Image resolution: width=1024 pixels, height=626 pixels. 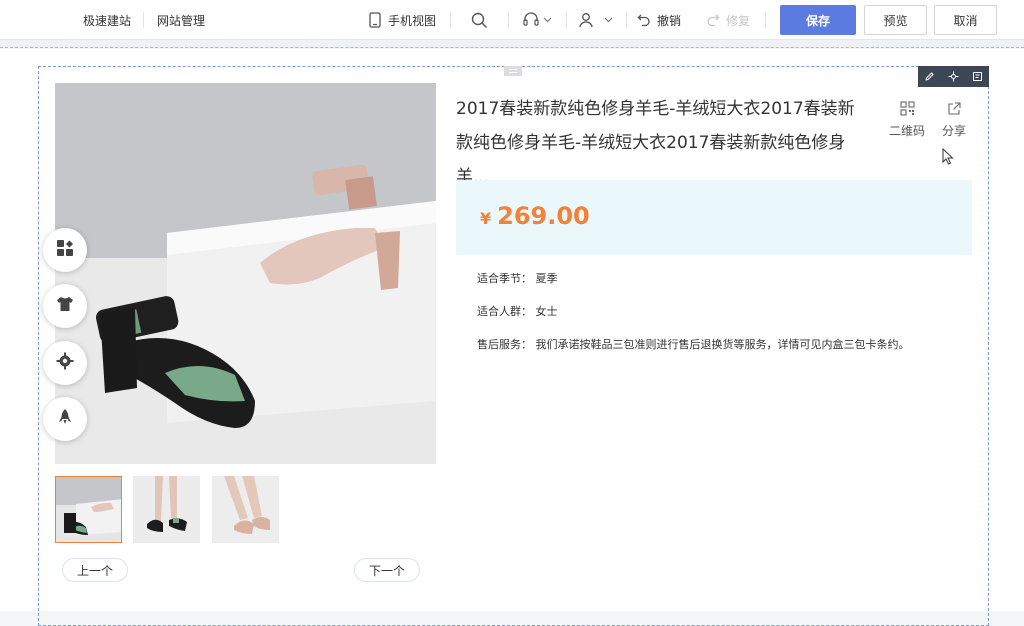 I want to click on undo-icon, so click(x=644, y=20).